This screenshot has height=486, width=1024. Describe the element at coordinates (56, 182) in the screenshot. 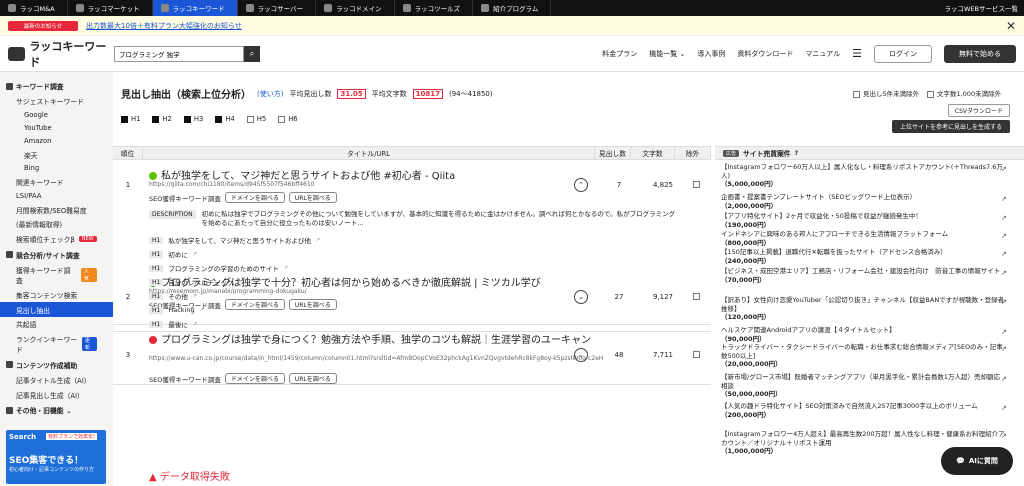

I see `sidebar-item: 関連キーワード` at that location.